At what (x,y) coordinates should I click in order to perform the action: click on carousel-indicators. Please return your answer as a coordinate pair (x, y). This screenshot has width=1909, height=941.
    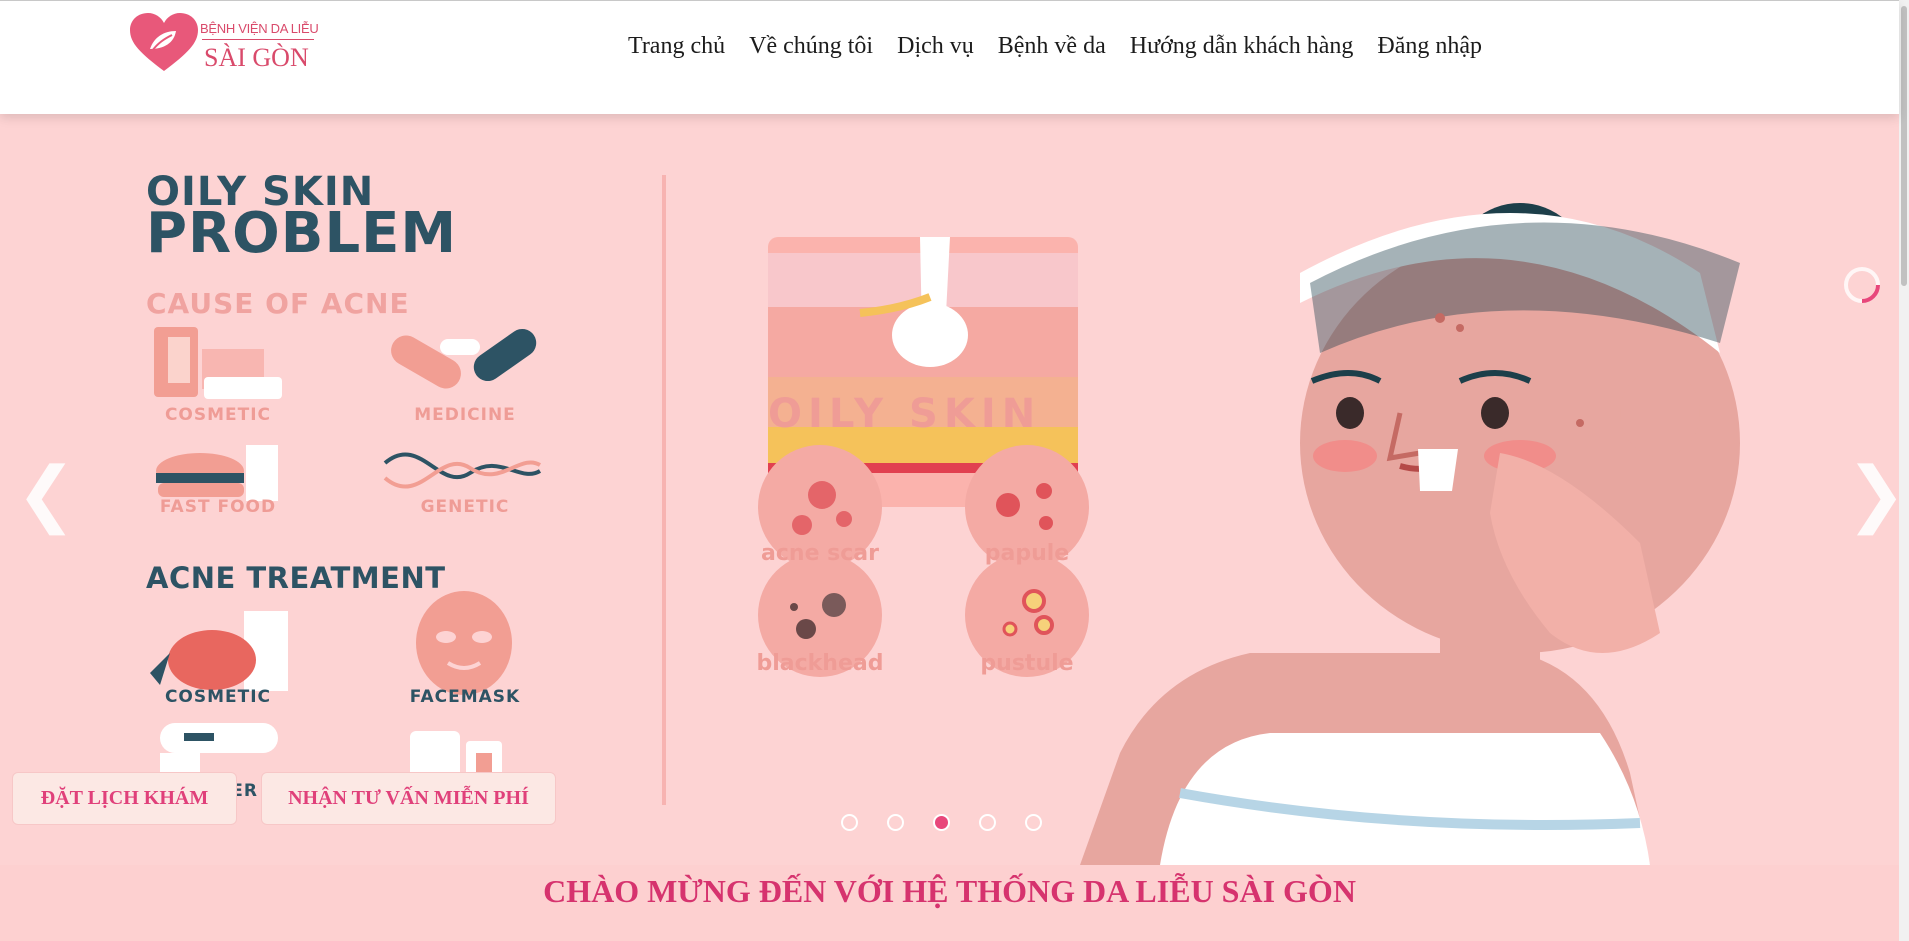
    Looking at the image, I should click on (941, 822).